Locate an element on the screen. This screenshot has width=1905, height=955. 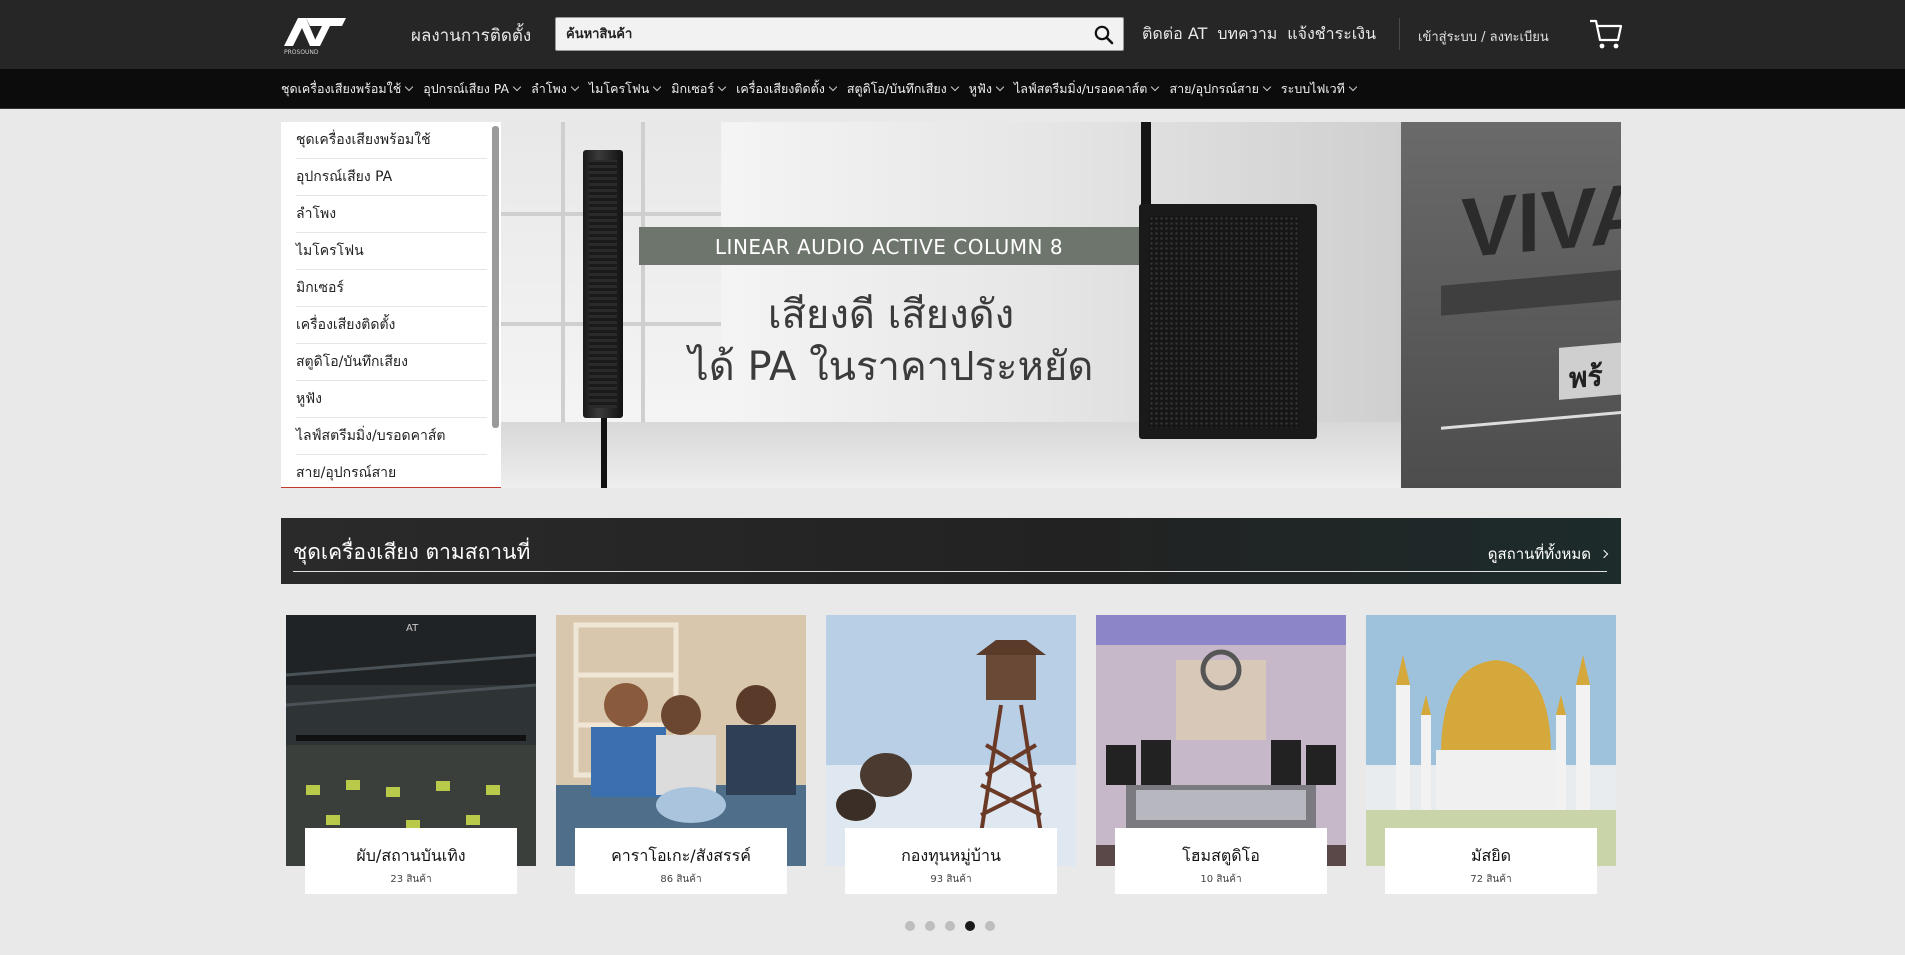
nav-item-ready-sets: ชุดเครื่องเสียงพร้อมใช้ is located at coordinates (347, 89).